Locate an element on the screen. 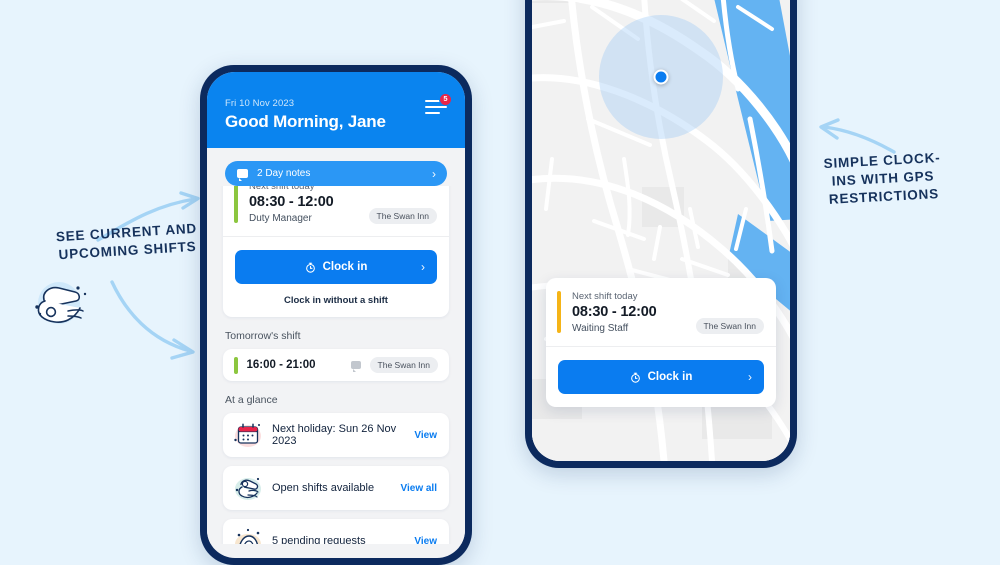 This screenshot has height=565, width=1000. notification-badge: 5 is located at coordinates (445, 99).